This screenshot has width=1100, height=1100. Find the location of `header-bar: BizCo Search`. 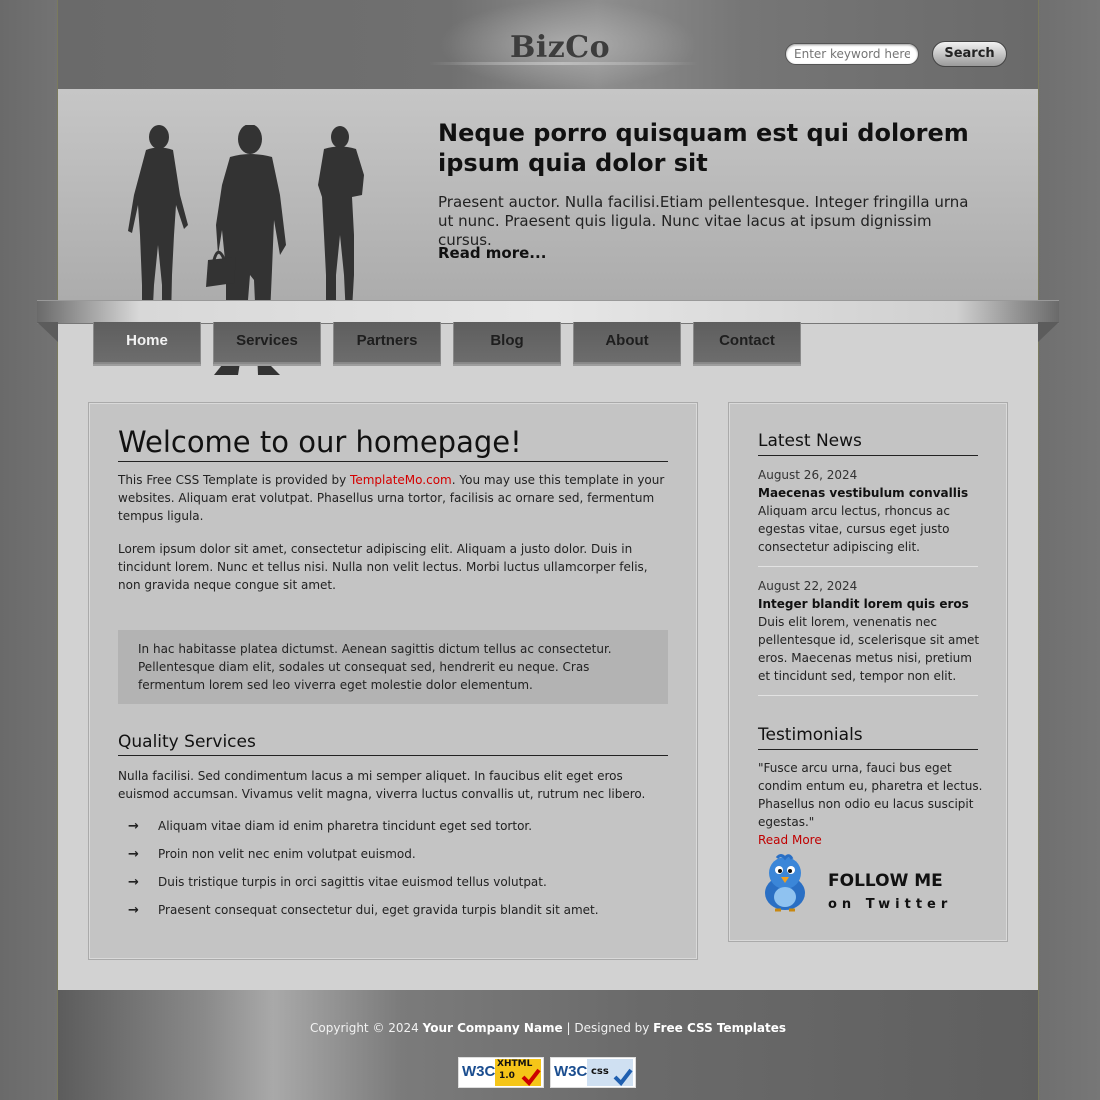

header-bar: BizCo Search is located at coordinates (548, 45).